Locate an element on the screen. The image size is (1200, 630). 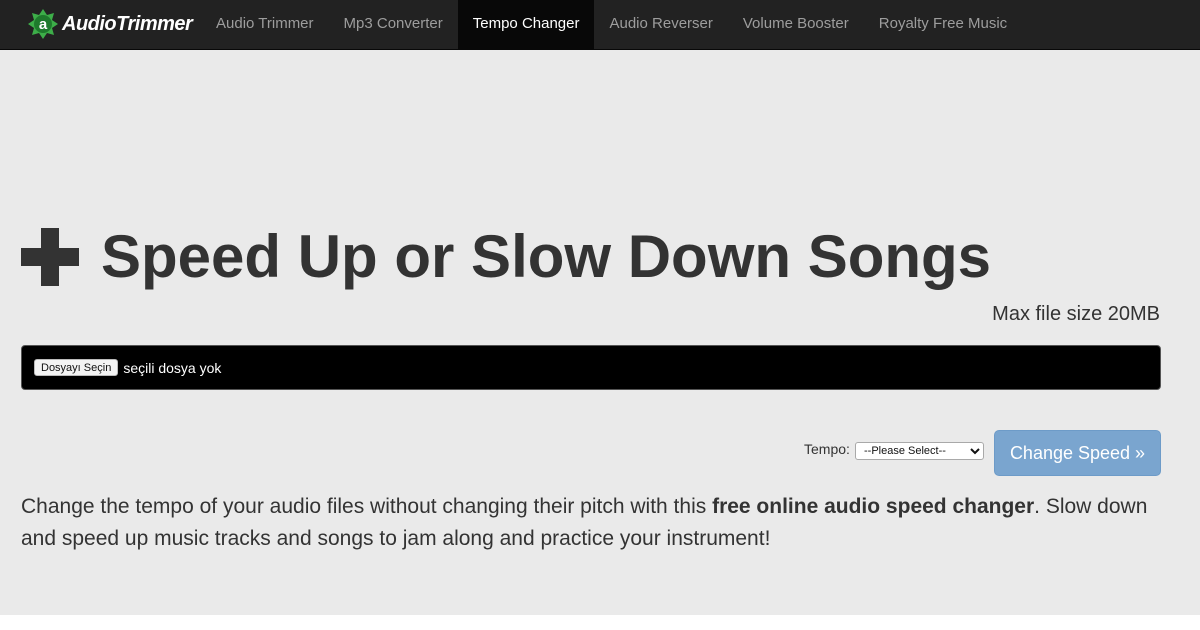
tempo-label: Tempo: is located at coordinates (827, 449).